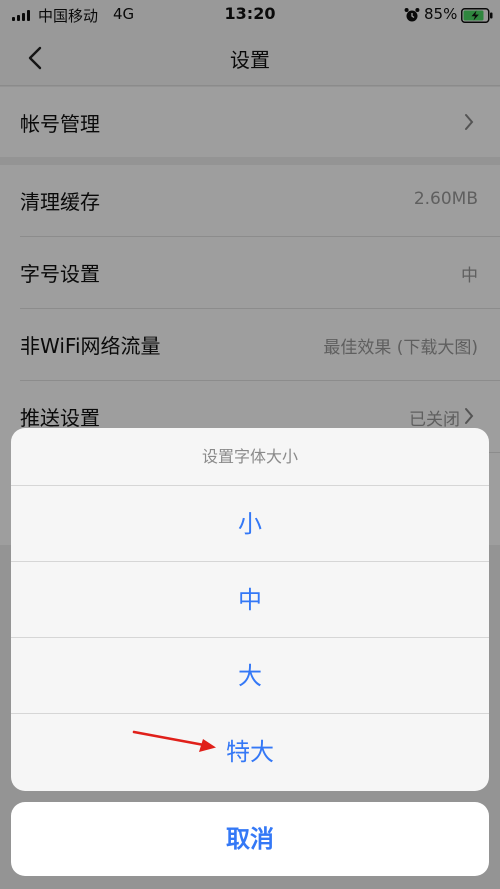 The width and height of the screenshot is (500, 889). Describe the element at coordinates (250, 676) in the screenshot. I see `font-size-option-large: 大` at that location.